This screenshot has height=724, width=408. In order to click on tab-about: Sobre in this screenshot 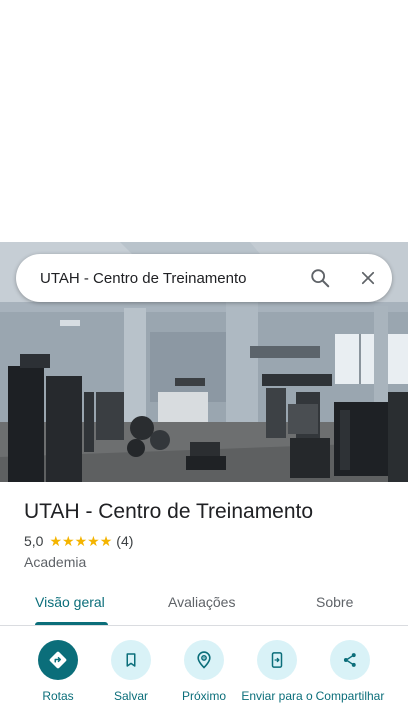, I will do `click(334, 602)`.